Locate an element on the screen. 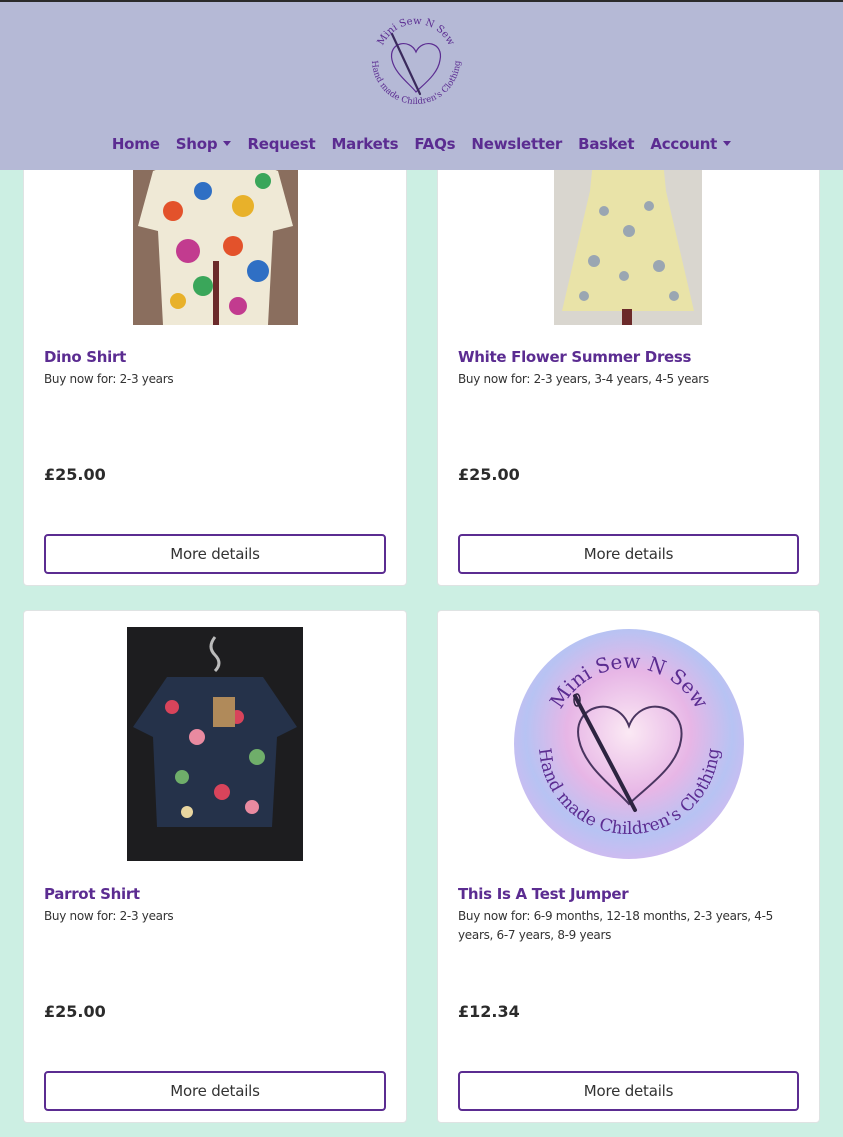 This screenshot has width=843, height=1137. nav-basket: Basket is located at coordinates (606, 144).